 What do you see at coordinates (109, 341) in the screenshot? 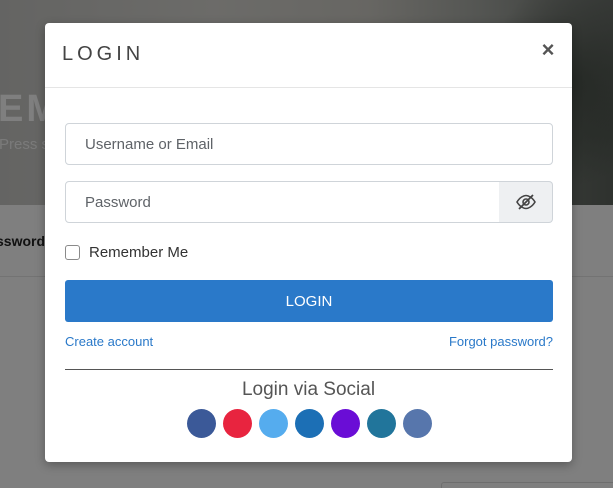
I see `create-account-link: Create account` at bounding box center [109, 341].